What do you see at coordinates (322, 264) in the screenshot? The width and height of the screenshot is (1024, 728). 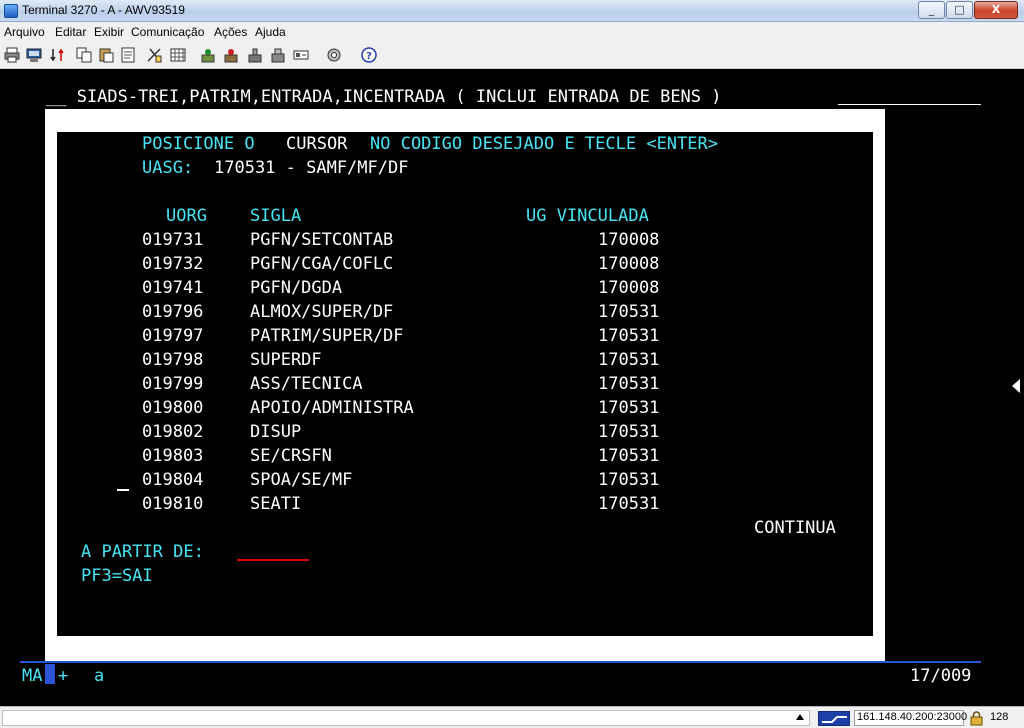 I see `row-sigla: PGFN/CGA/COFLC` at bounding box center [322, 264].